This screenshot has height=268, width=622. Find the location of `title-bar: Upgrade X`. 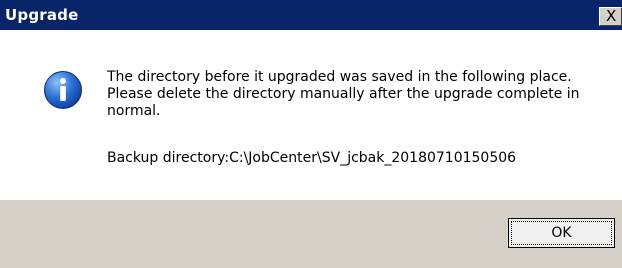

title-bar: Upgrade X is located at coordinates (311, 15).